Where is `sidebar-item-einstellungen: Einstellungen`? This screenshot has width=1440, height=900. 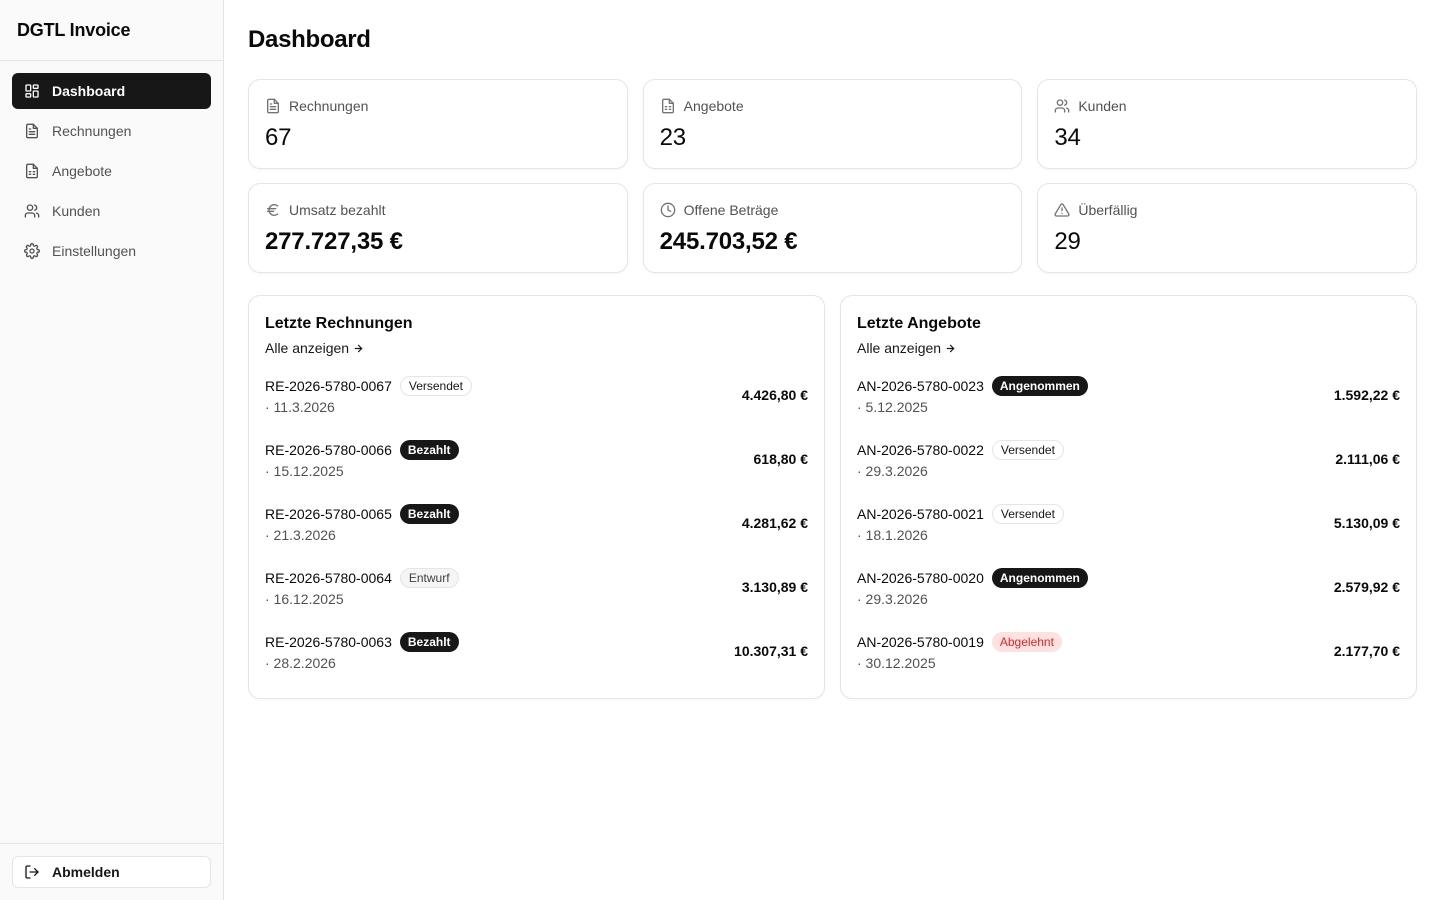
sidebar-item-einstellungen: Einstellungen is located at coordinates (111, 251).